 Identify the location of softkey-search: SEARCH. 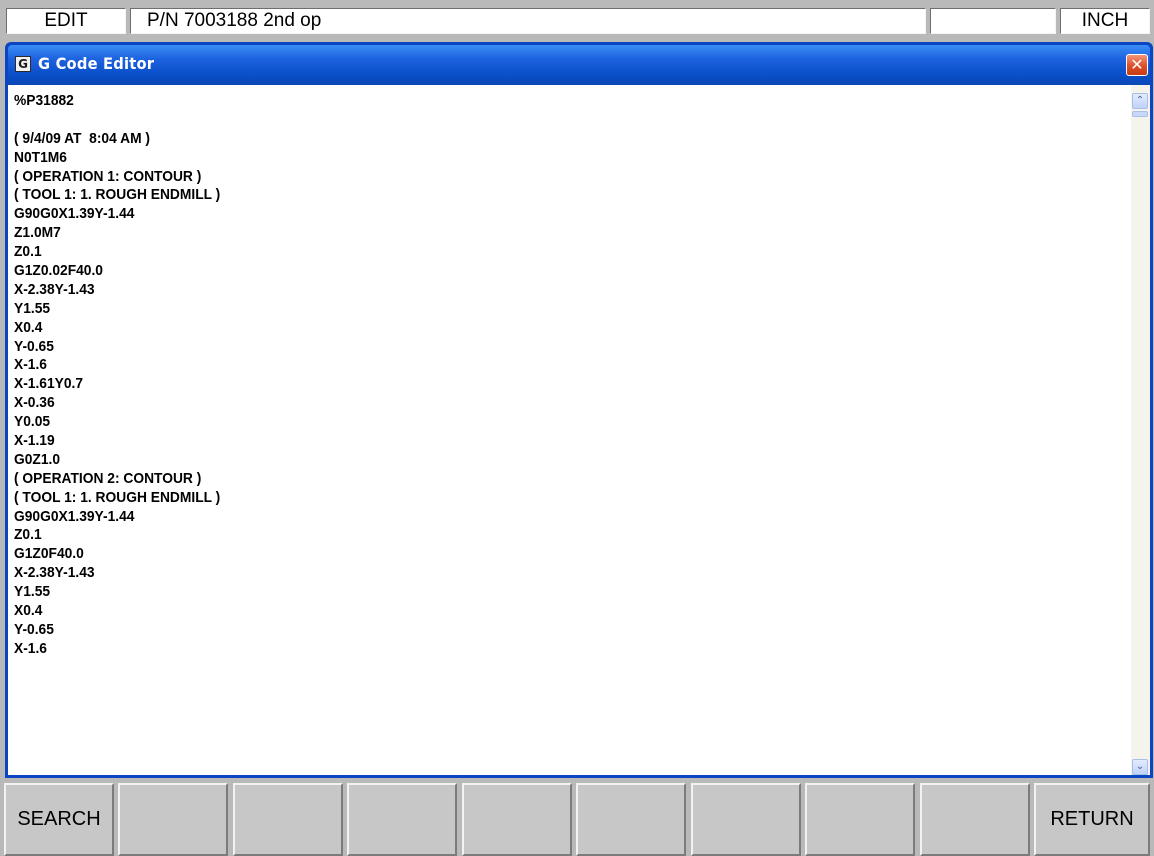
(59, 819).